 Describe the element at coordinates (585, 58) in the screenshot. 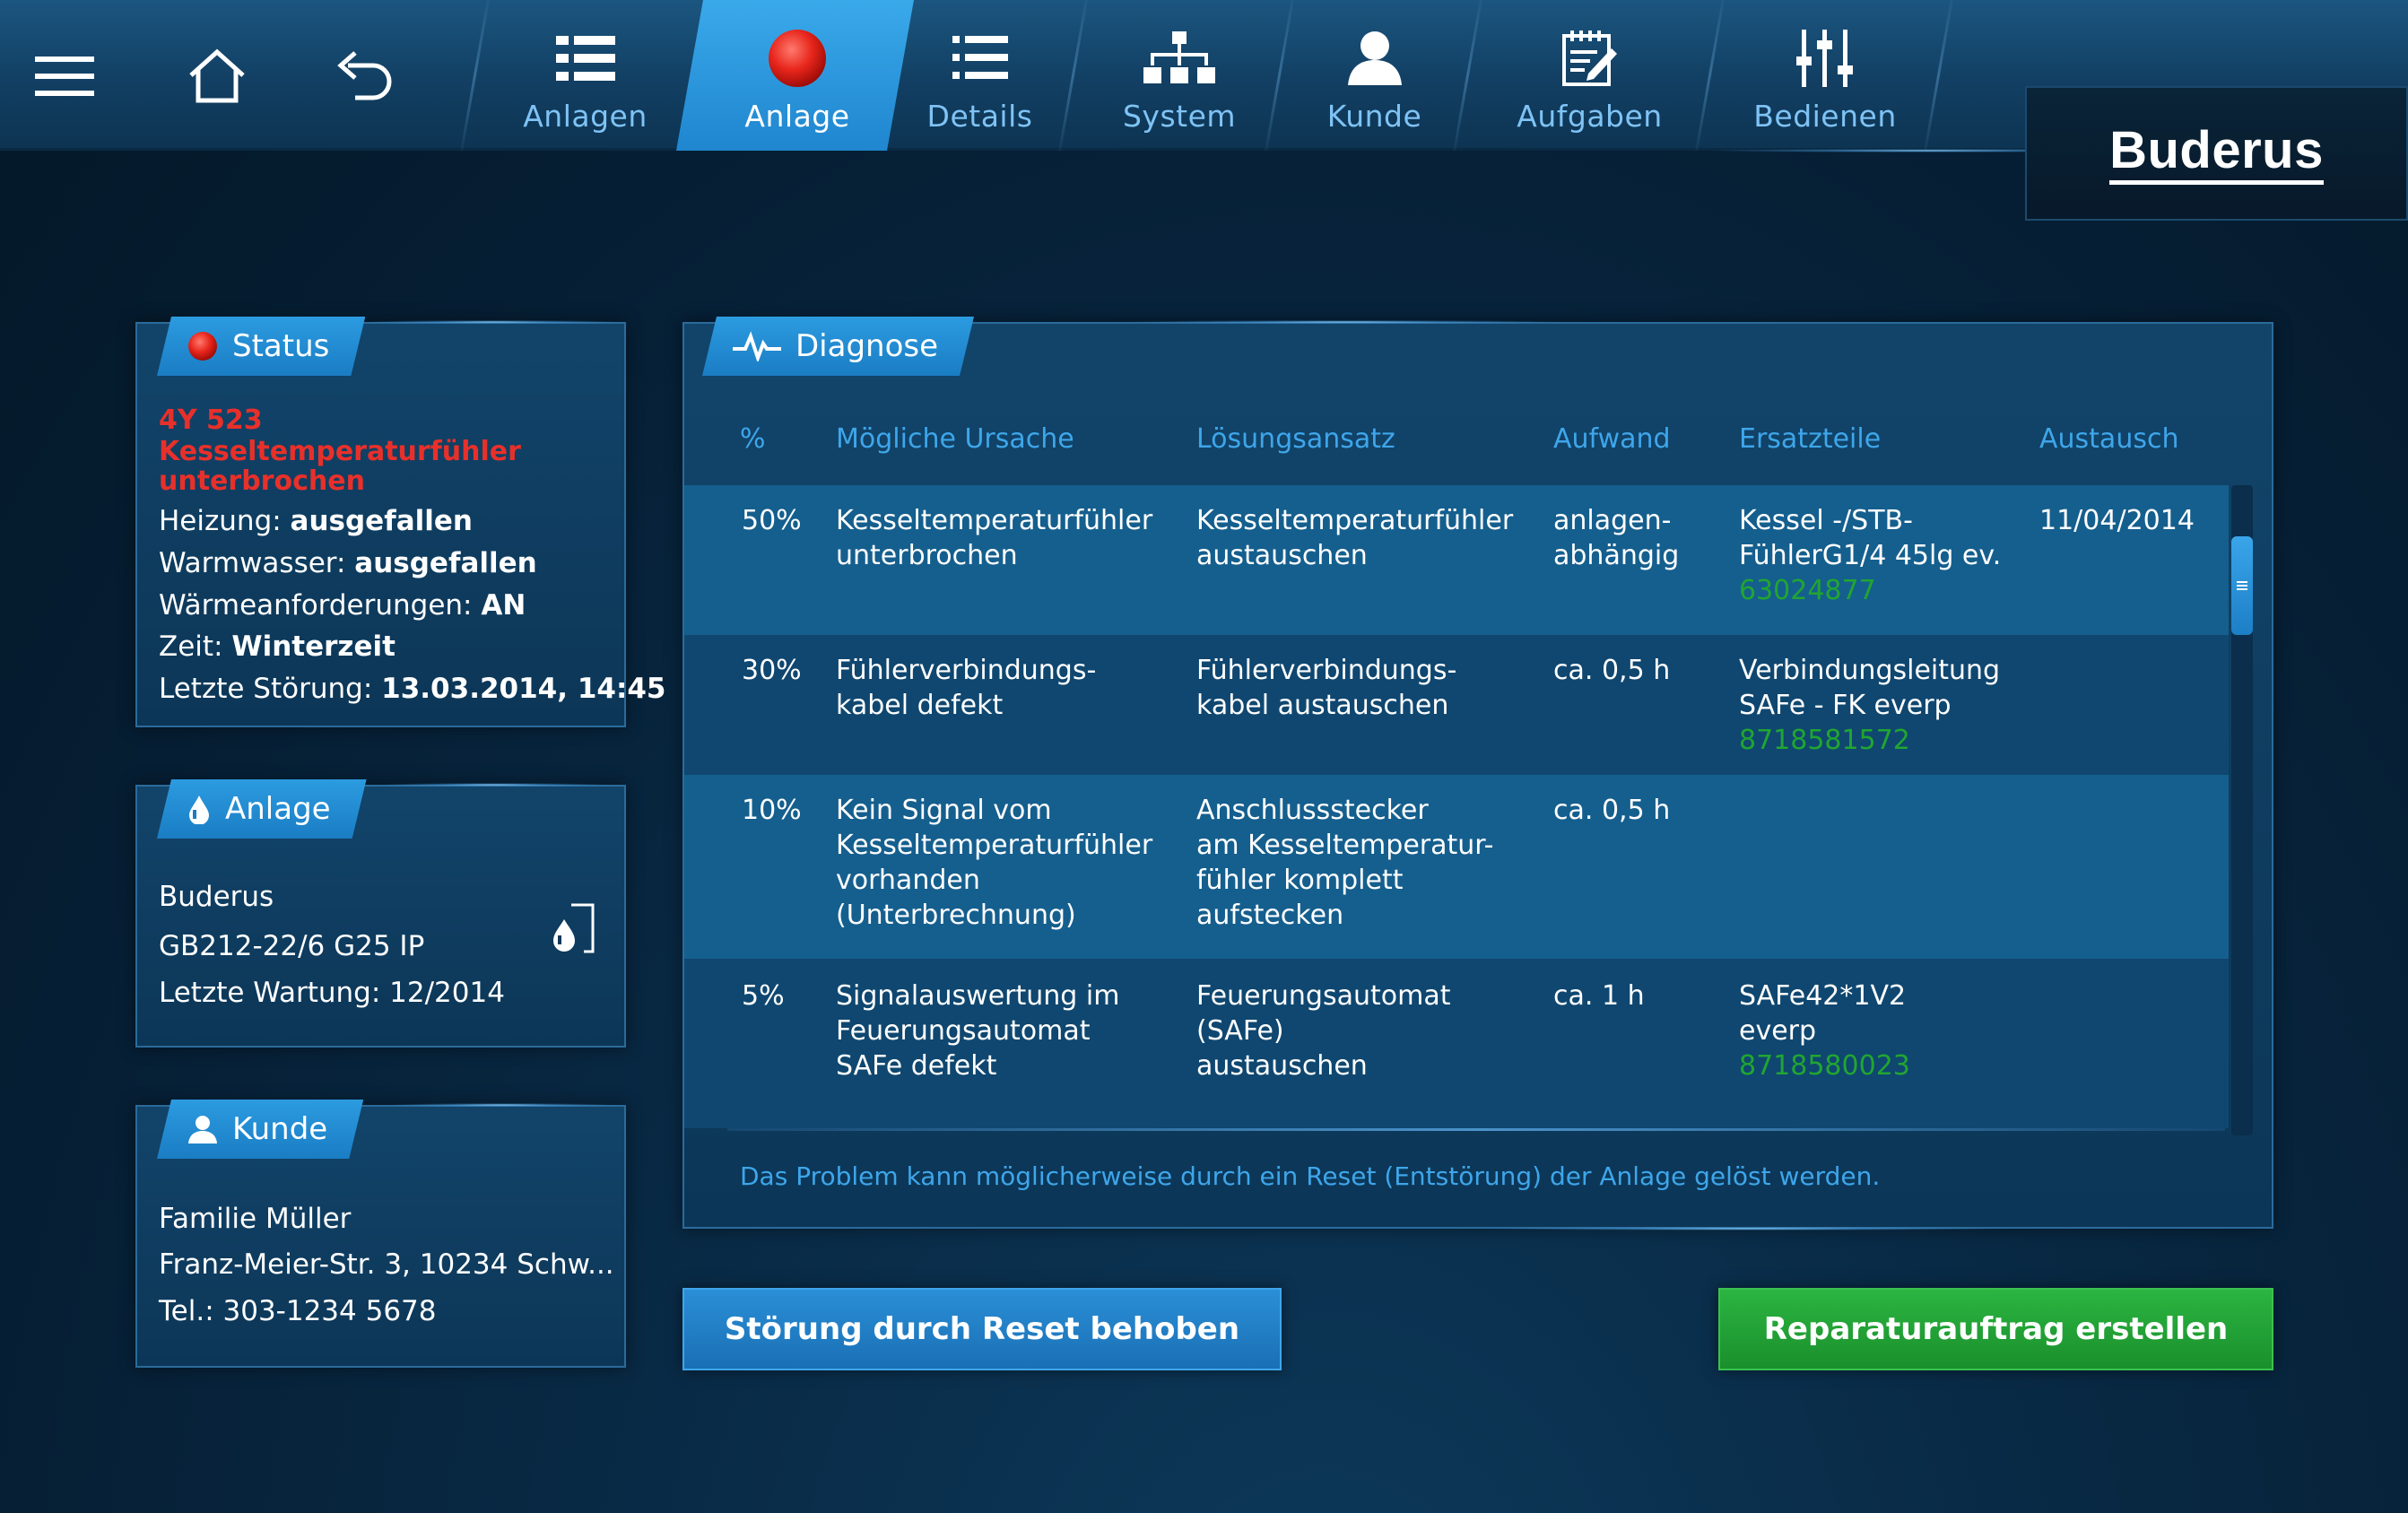

I see `grid-icon` at that location.